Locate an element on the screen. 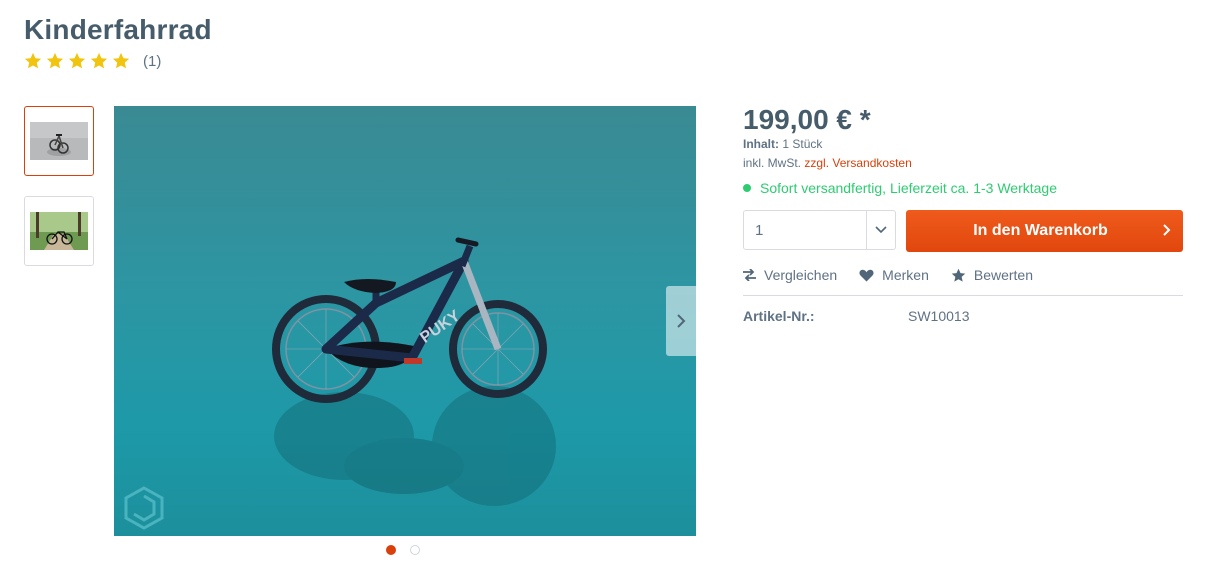 The image size is (1220, 568). image-pagination is located at coordinates (403, 550).